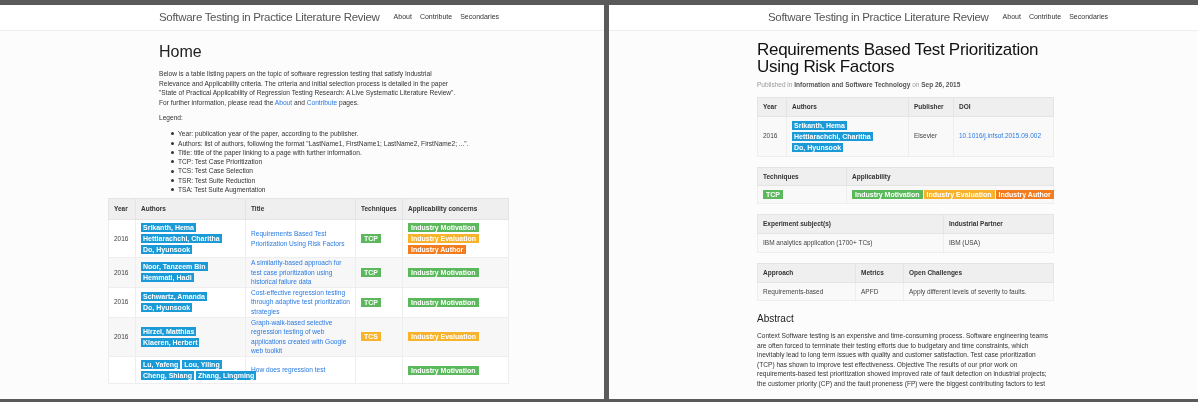 The image size is (1198, 402). I want to click on page-heading: Home, so click(181, 52).